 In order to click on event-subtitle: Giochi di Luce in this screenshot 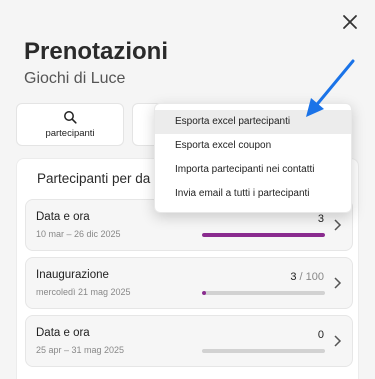, I will do `click(75, 78)`.